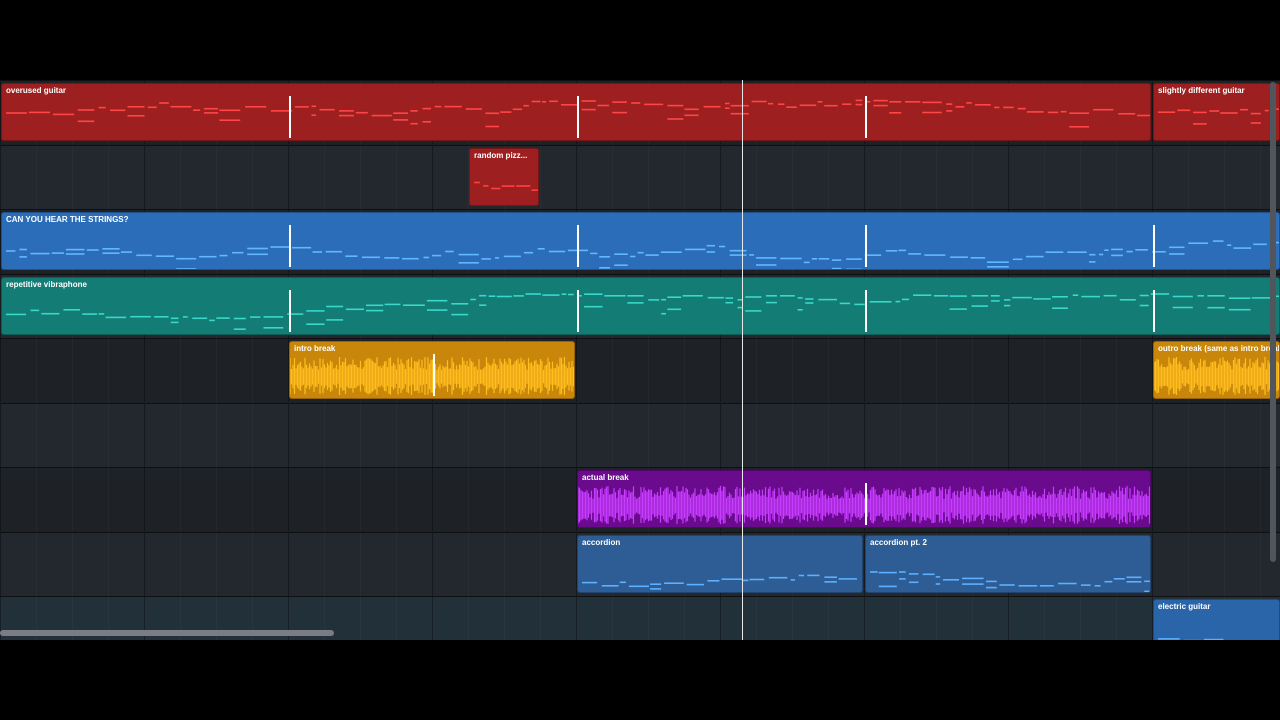 This screenshot has width=1280, height=720. I want to click on clip-repetitive-vibraphone: repetitive vibraphone, so click(640, 306).